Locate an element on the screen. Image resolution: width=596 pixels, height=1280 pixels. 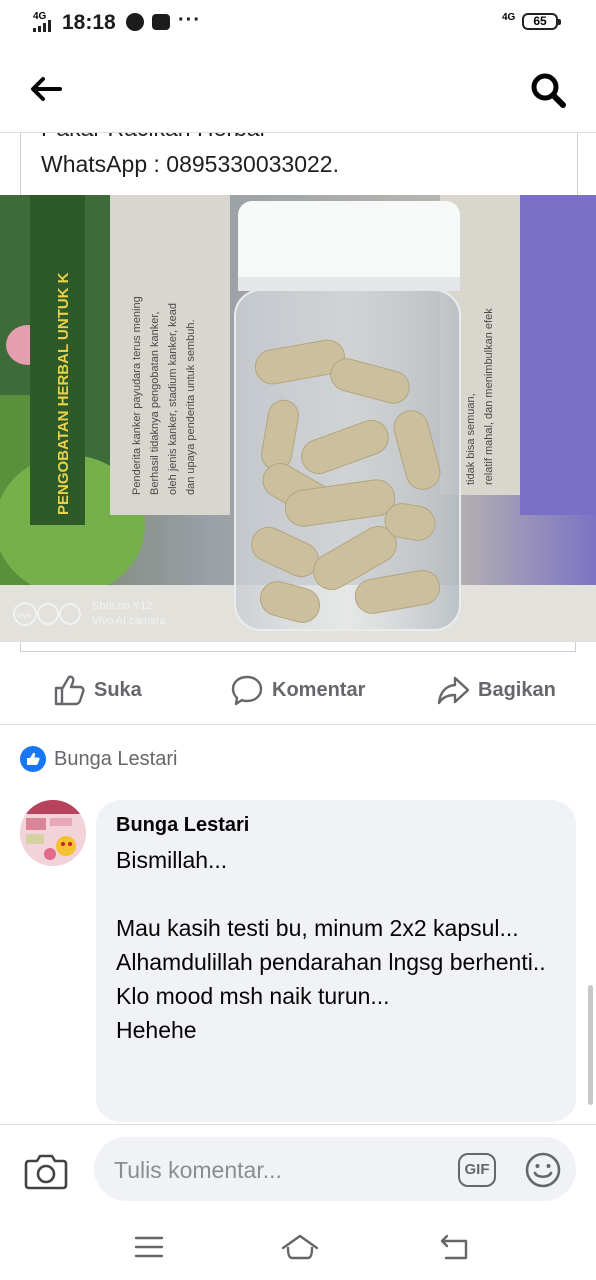
back-arrow-icon is located at coordinates (46, 89).